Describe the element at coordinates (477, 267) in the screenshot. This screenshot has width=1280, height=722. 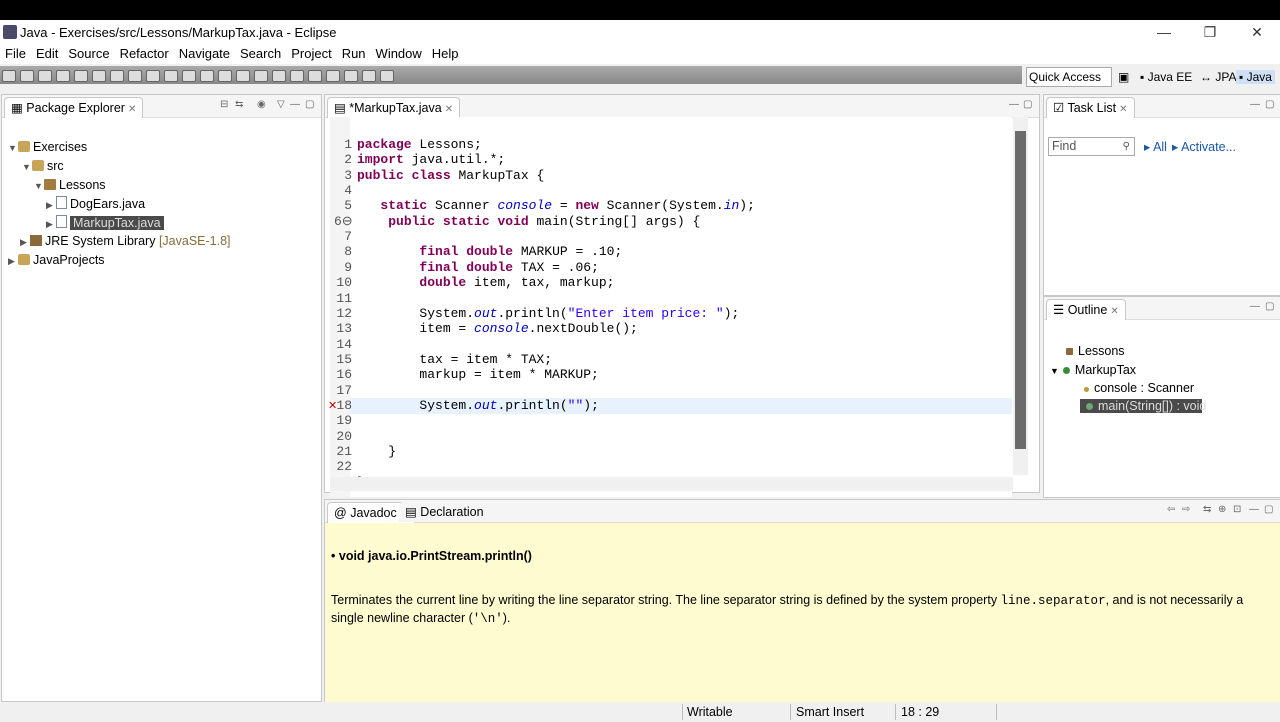
I see `code-line: final double TAX = .06;` at that location.